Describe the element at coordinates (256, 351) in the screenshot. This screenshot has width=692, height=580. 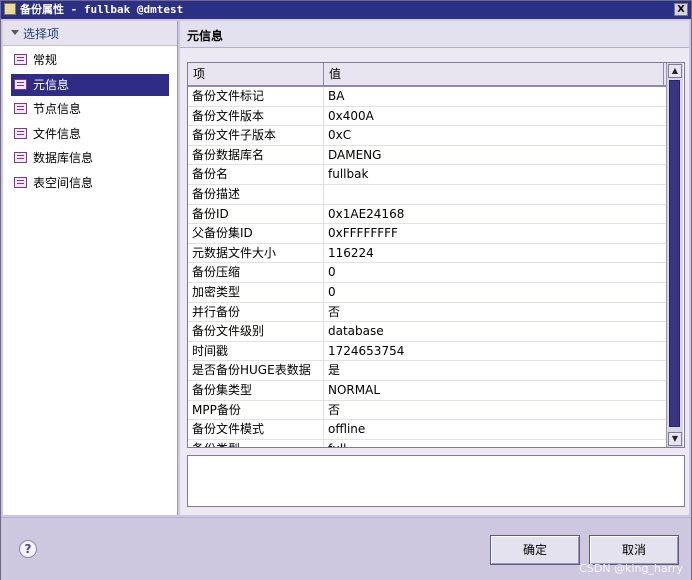
I see `property-name: 时间戳` at that location.